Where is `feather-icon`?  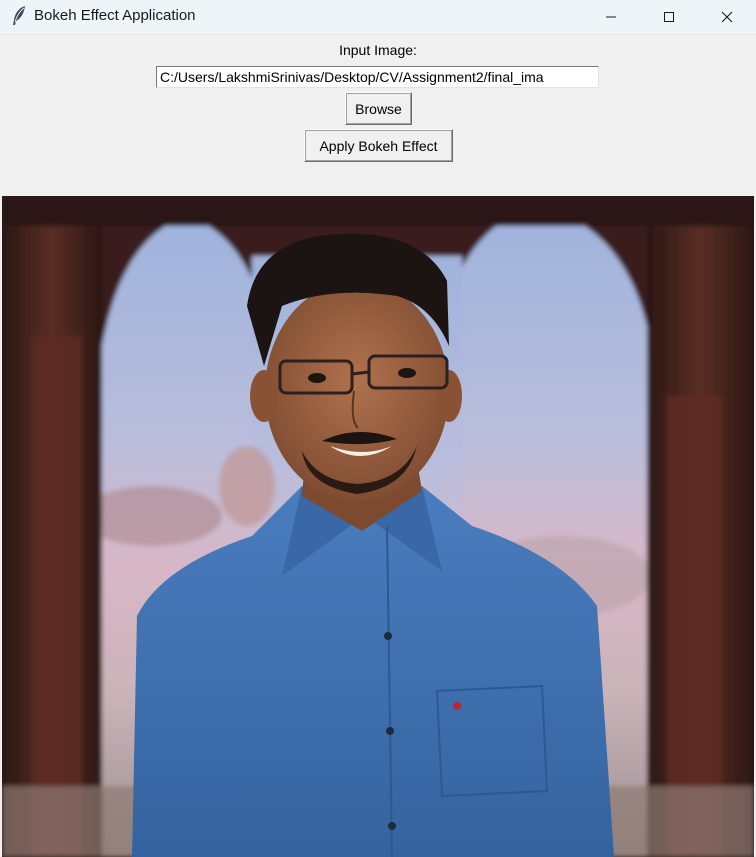
feather-icon is located at coordinates (19, 16).